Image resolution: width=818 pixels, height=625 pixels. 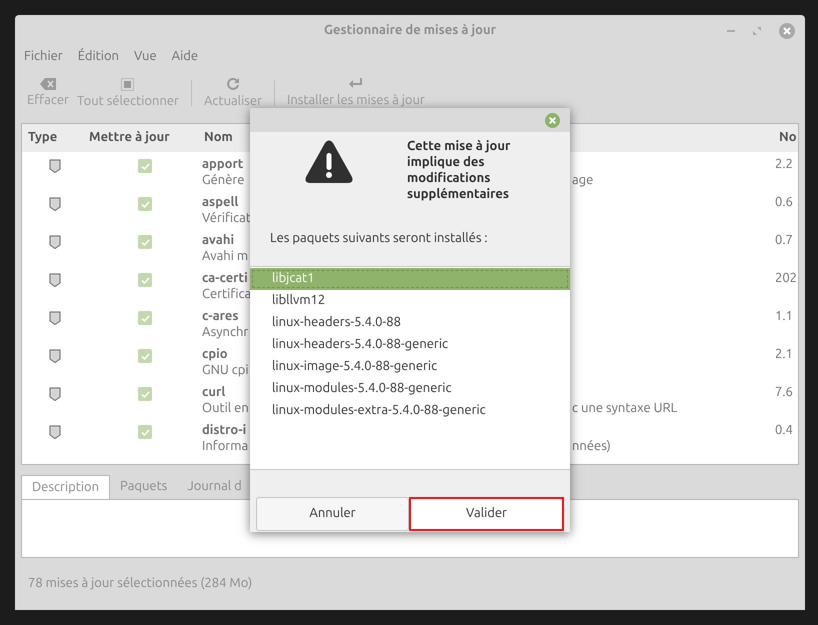 I want to click on version-cell: 7.6, so click(x=784, y=392).